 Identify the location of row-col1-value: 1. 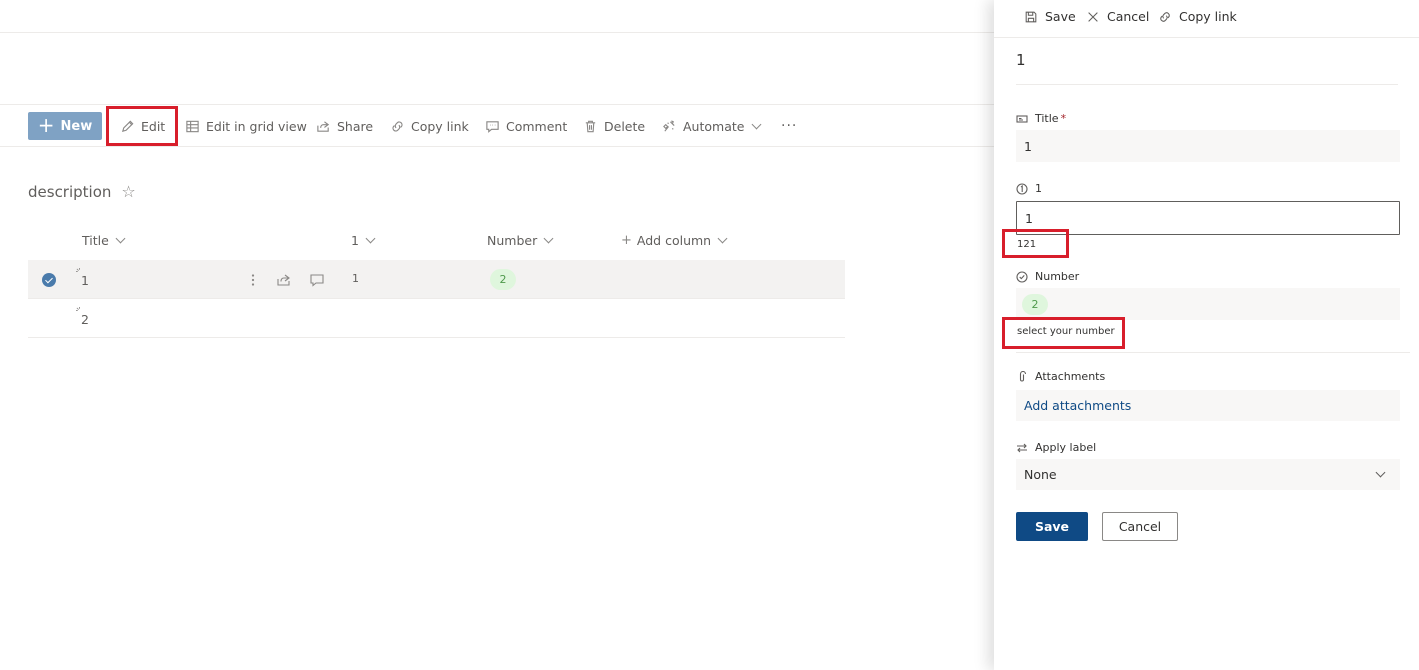
(355, 278).